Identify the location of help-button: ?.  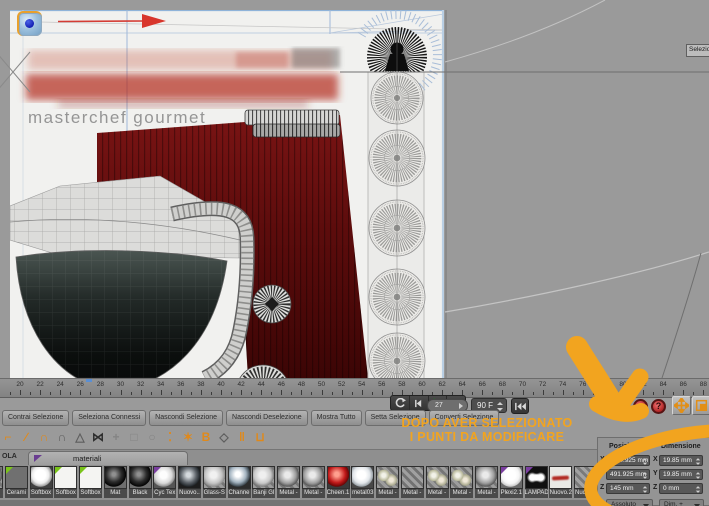
(658, 406).